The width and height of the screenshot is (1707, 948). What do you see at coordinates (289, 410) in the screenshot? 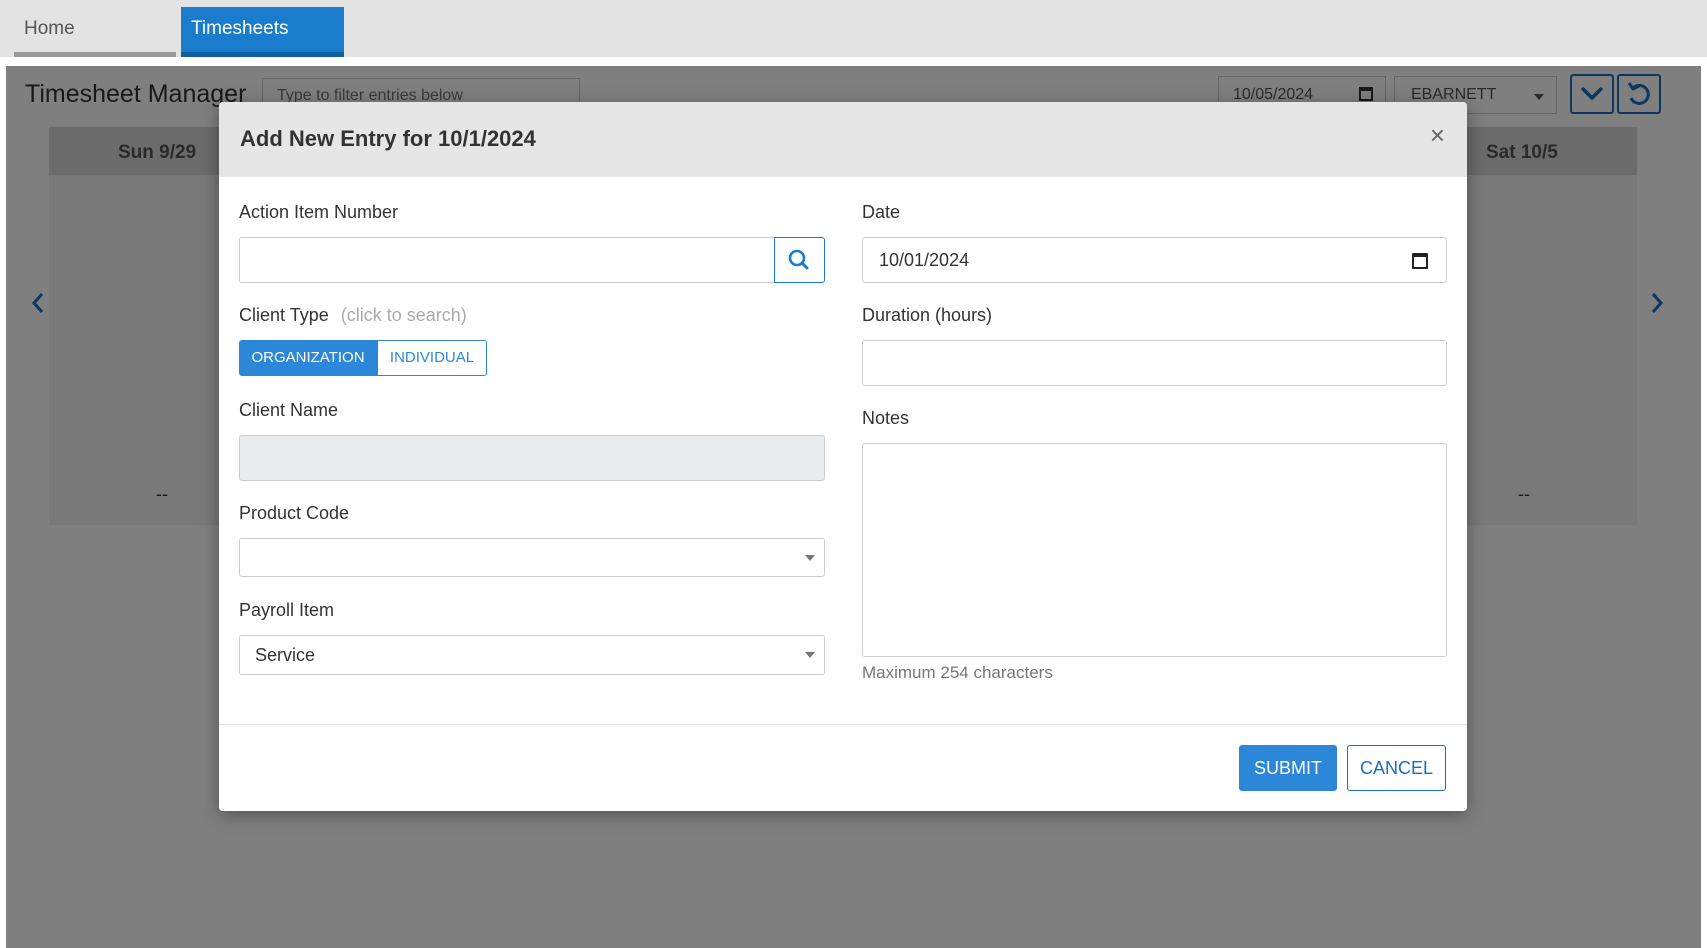
I see `client-name-label: Client Name` at bounding box center [289, 410].